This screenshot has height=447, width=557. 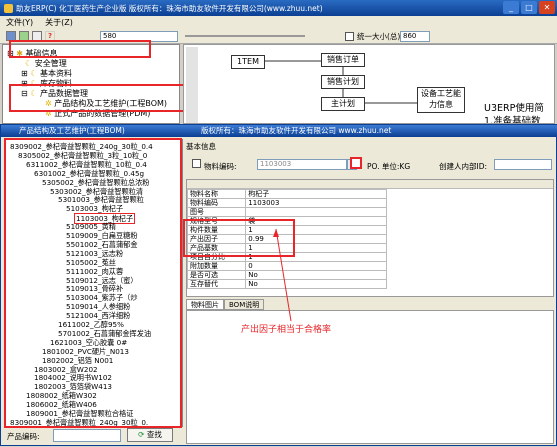 What do you see at coordinates (80, 49) in the screenshot?
I see `highlight-basic-info` at bounding box center [80, 49].